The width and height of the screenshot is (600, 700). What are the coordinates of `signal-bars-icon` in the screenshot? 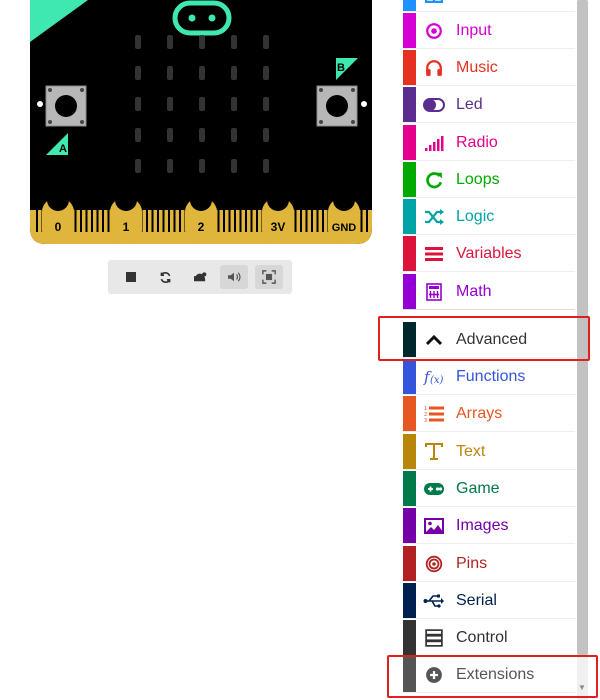 It's located at (434, 143).